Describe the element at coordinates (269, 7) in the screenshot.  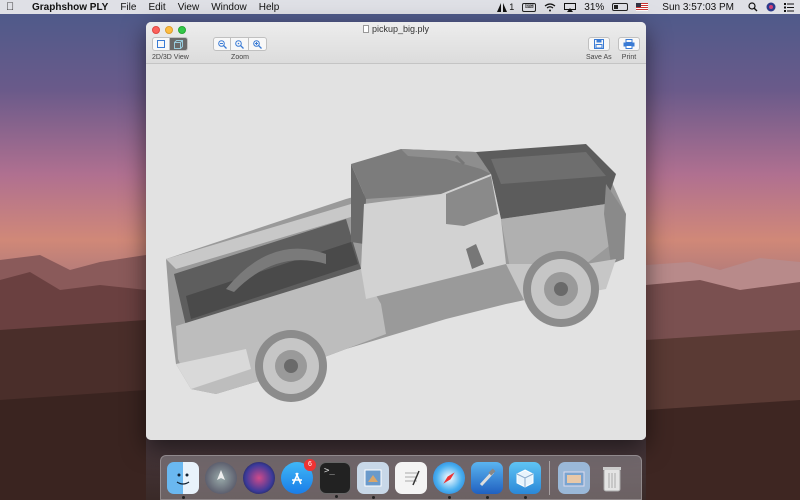
I see `menu-help: Help` at that location.